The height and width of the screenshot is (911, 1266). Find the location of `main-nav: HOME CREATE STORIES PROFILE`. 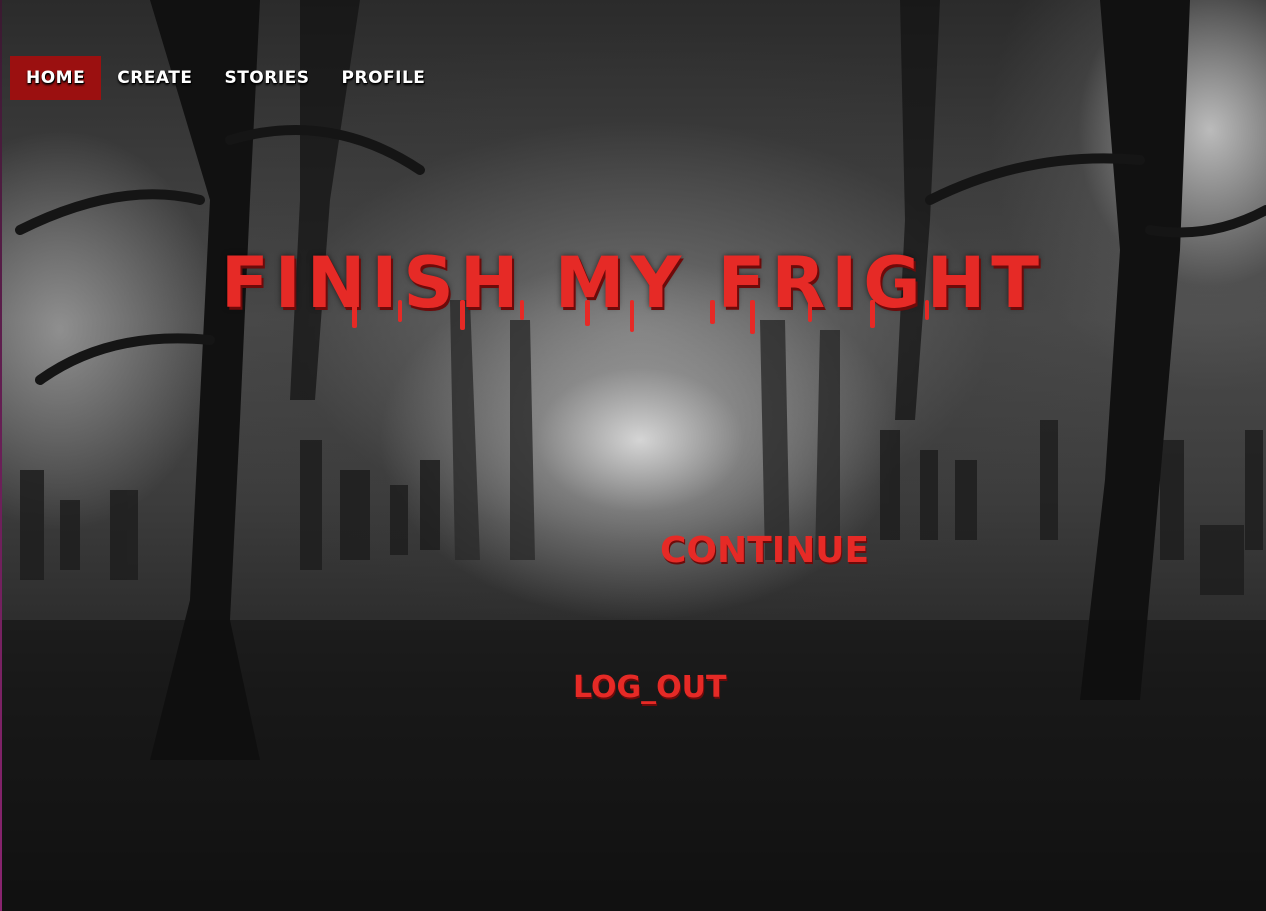

main-nav: HOME CREATE STORIES PROFILE is located at coordinates (225, 78).